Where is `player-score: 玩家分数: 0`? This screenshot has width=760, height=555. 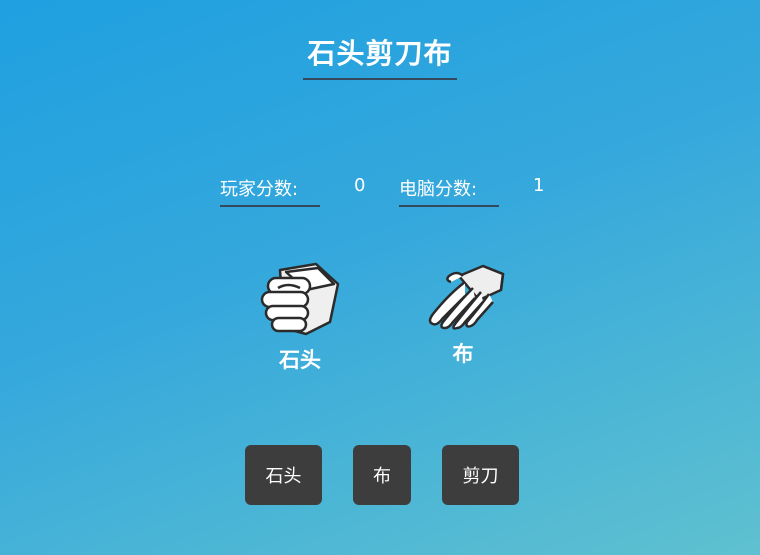 player-score: 玩家分数: 0 is located at coordinates (292, 191).